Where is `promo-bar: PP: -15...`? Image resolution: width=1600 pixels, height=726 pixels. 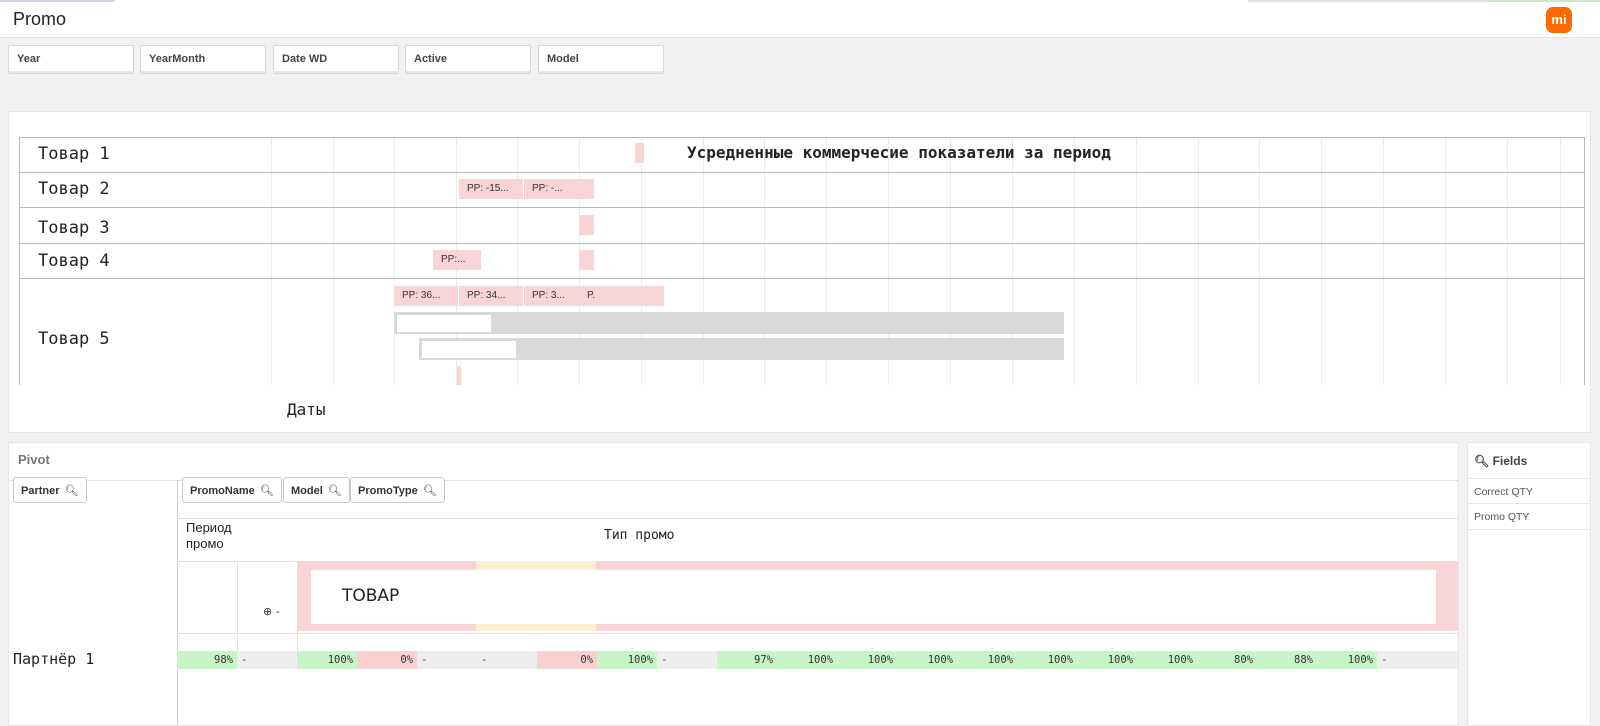
promo-bar: PP: -15... is located at coordinates (491, 189).